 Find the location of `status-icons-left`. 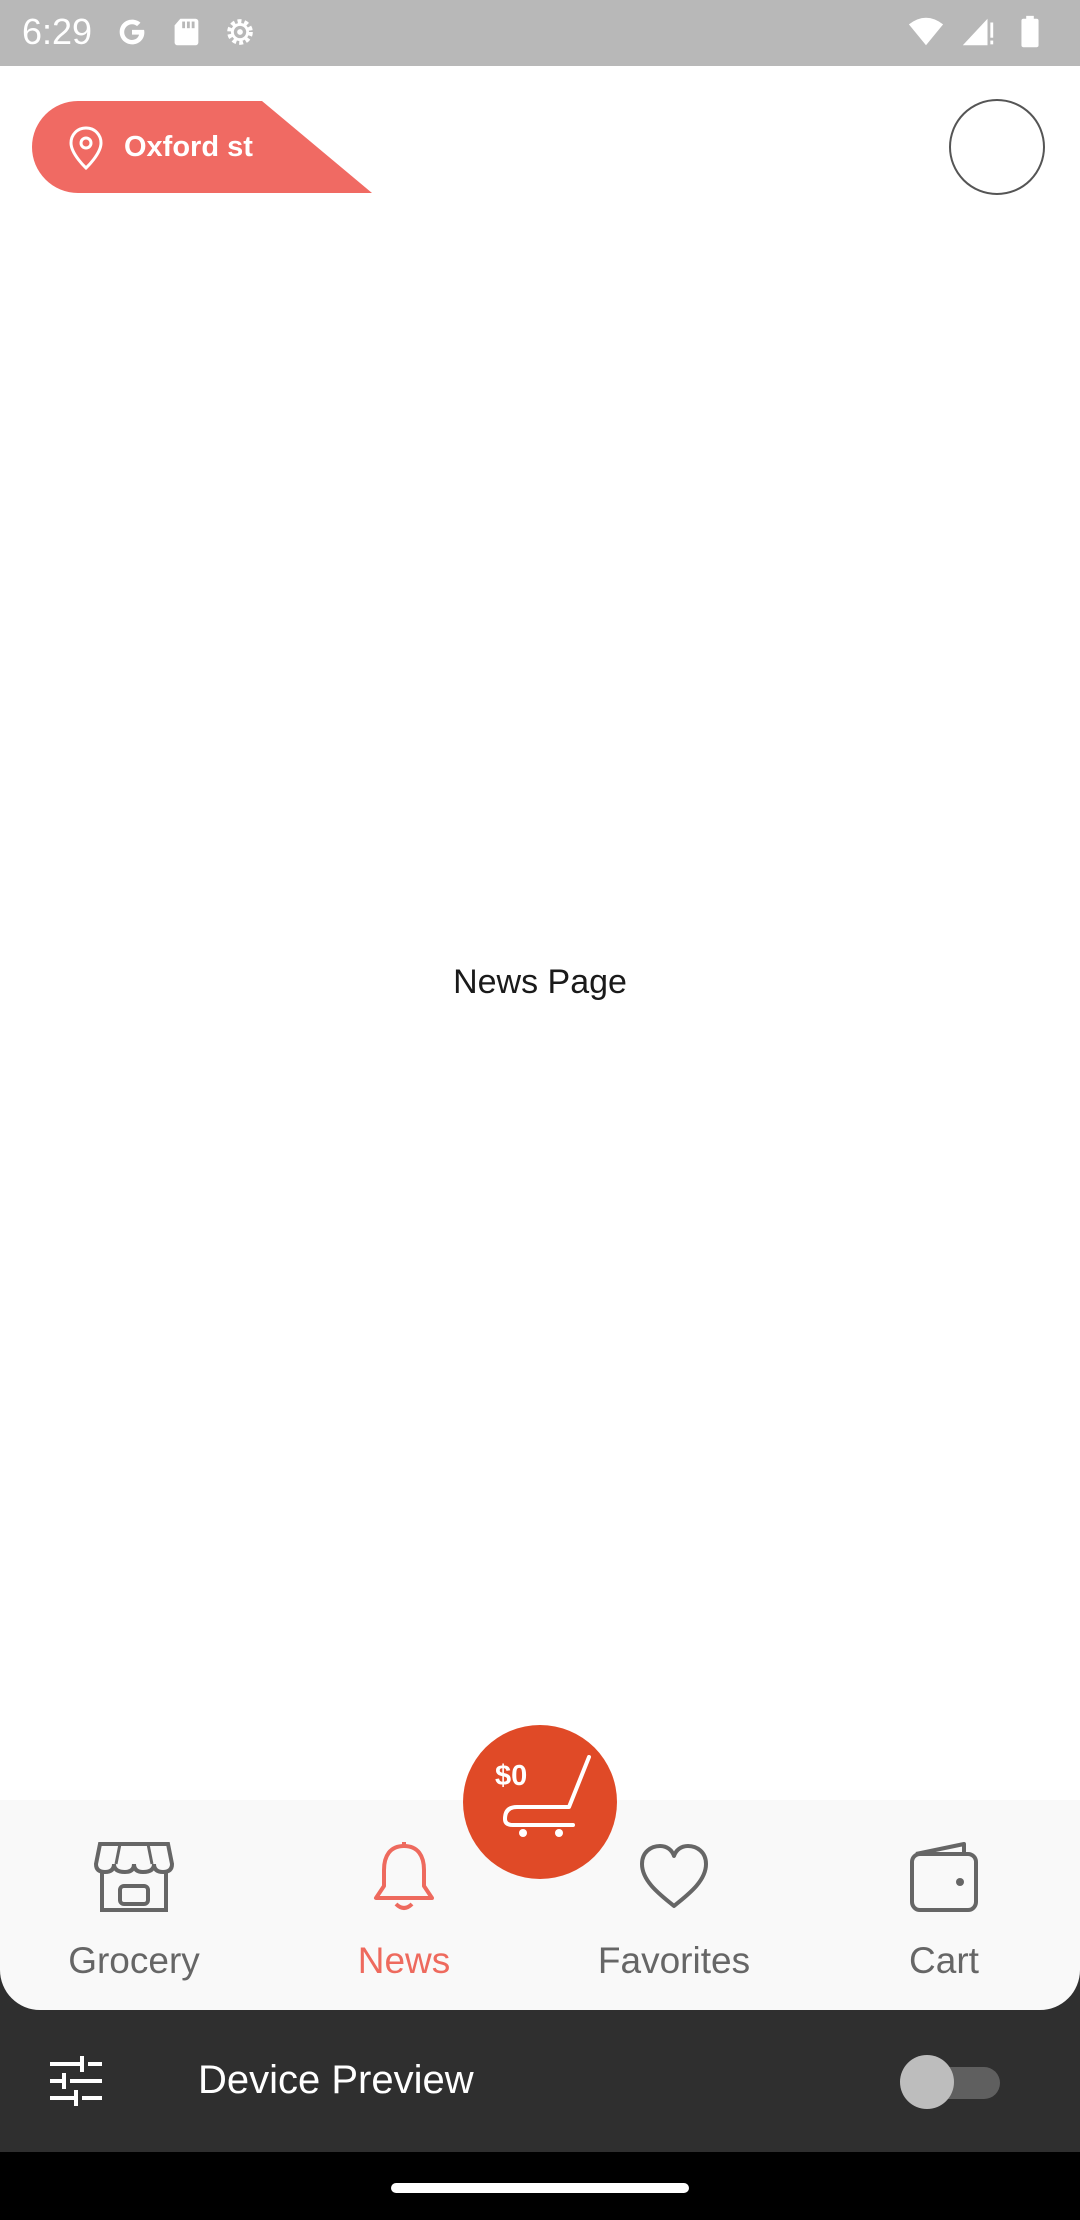

status-icons-left is located at coordinates (186, 32).